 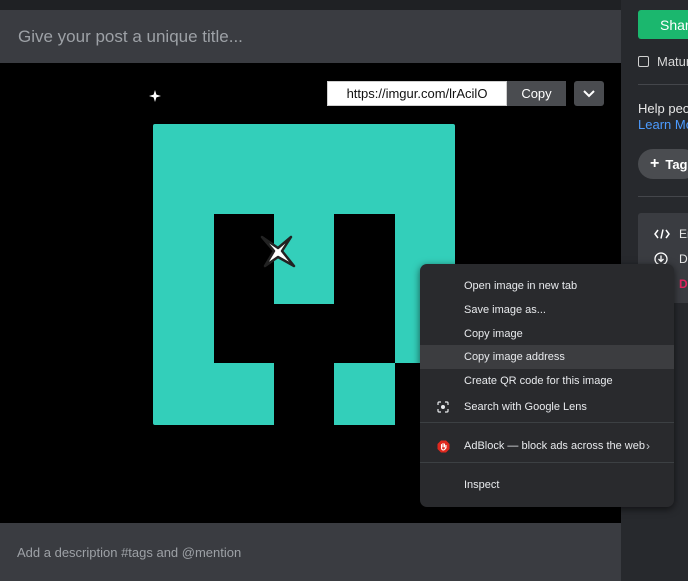 I want to click on google-lens-icon, so click(x=443, y=407).